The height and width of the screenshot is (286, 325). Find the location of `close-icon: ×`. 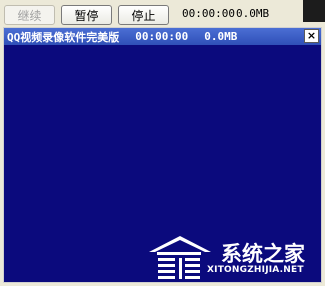

close-icon: × is located at coordinates (311, 35).